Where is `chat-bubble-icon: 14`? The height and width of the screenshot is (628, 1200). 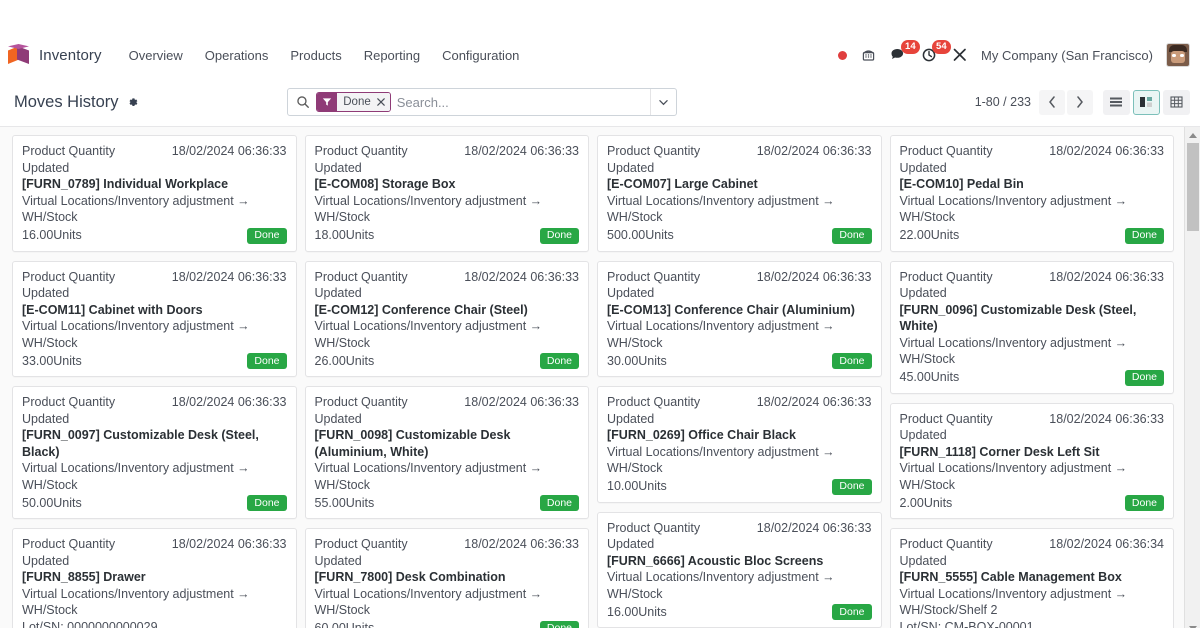 chat-bubble-icon: 14 is located at coordinates (905, 51).